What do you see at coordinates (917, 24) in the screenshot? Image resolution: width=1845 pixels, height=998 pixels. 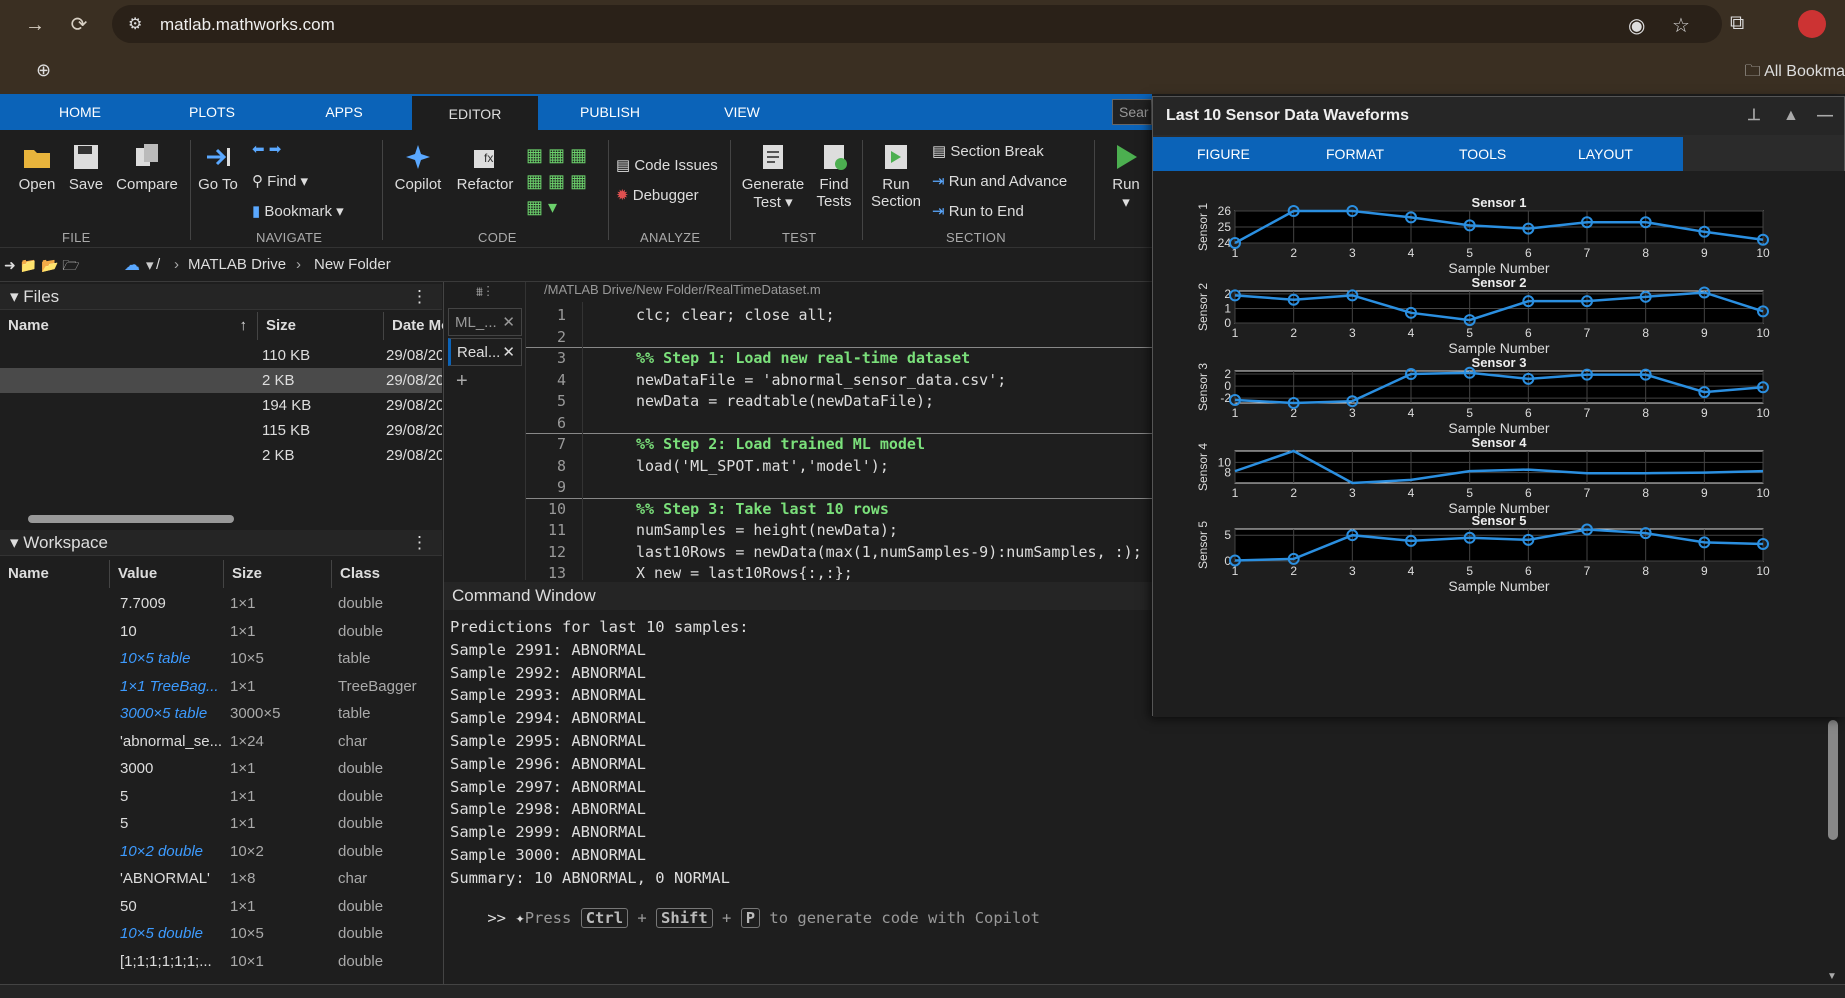 I see `address-bar: ⚙ matlab.mathworks.com ◉ ☆` at bounding box center [917, 24].